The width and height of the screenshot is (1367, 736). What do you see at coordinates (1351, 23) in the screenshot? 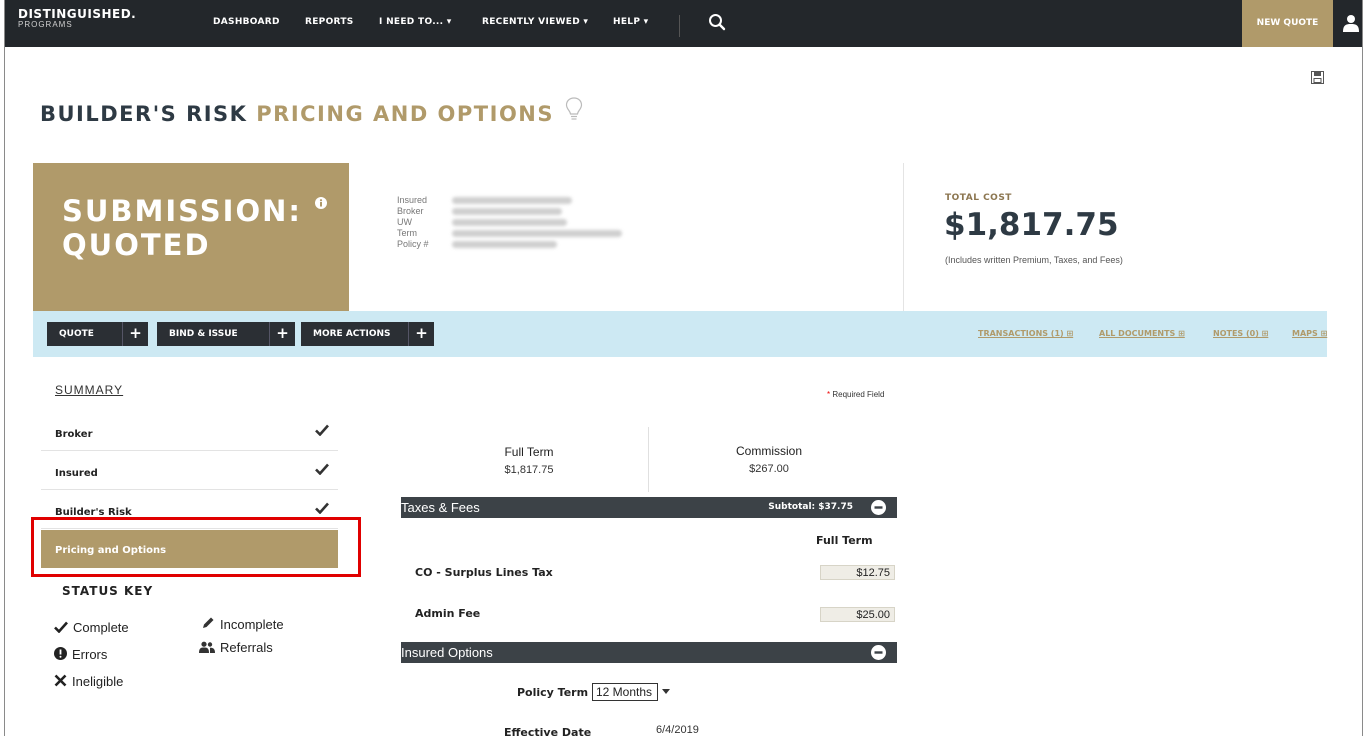
I see `user-icon` at bounding box center [1351, 23].